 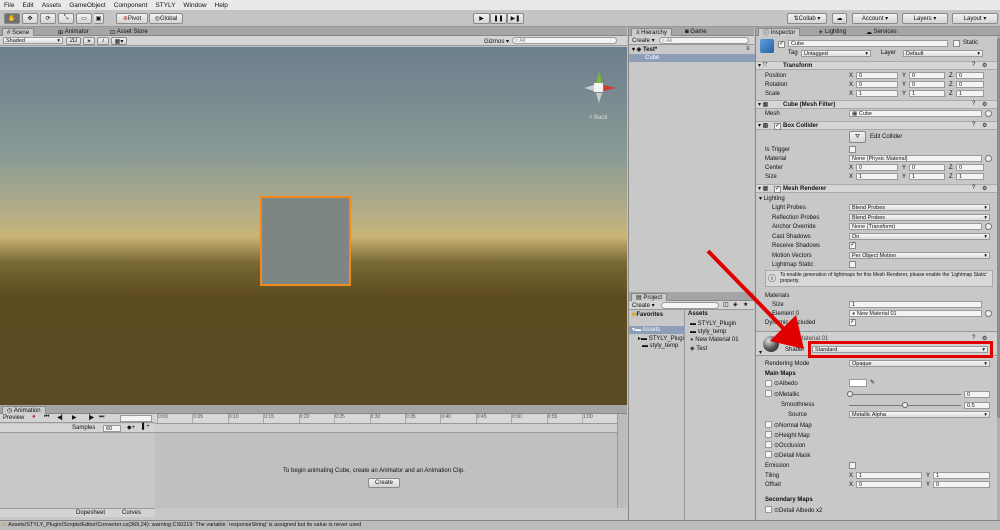 I want to click on menu-window: Window, so click(x=194, y=5).